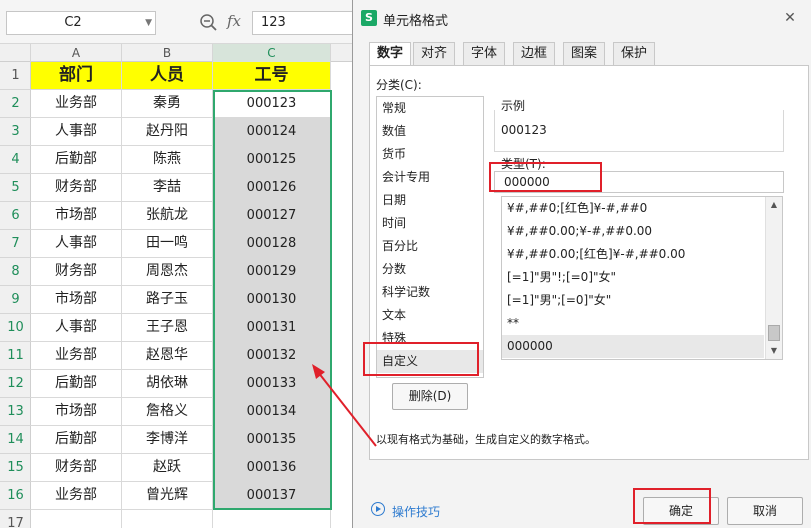 The width and height of the screenshot is (811, 528). What do you see at coordinates (209, 22) in the screenshot?
I see `zoom-icon` at bounding box center [209, 22].